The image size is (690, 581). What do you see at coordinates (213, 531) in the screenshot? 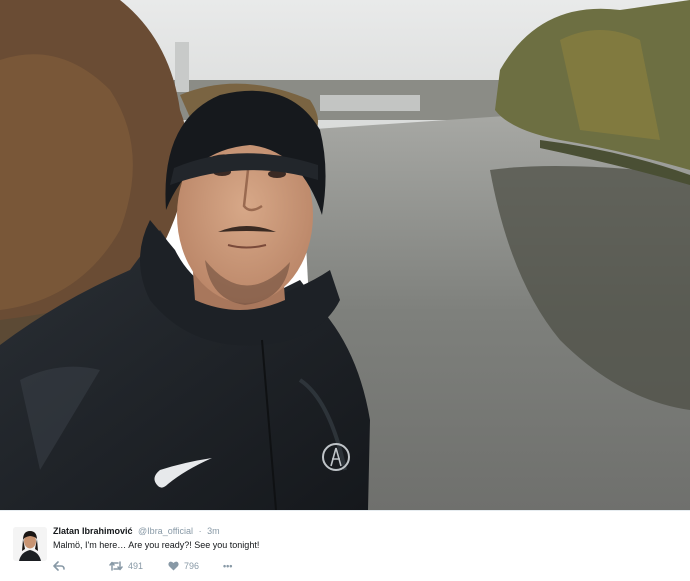
I see `tweet-timestamp: 3m` at bounding box center [213, 531].